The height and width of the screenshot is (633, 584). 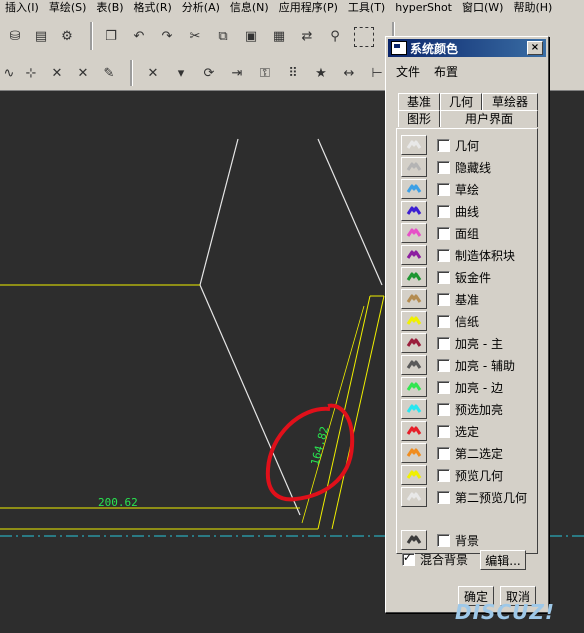 I want to click on measure-icon: ⊢, so click(x=377, y=73).